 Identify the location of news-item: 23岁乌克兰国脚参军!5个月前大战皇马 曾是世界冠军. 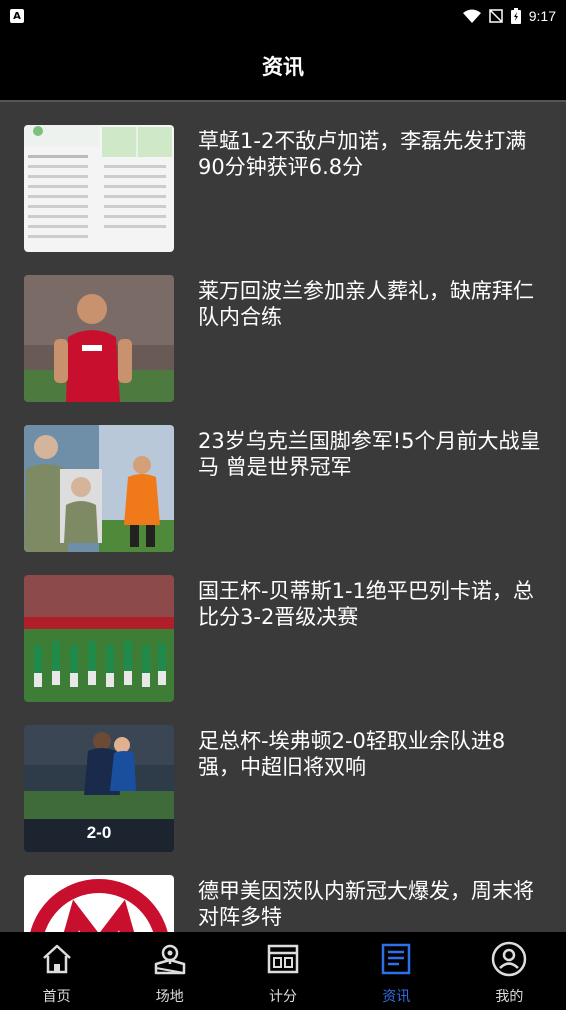
(283, 479).